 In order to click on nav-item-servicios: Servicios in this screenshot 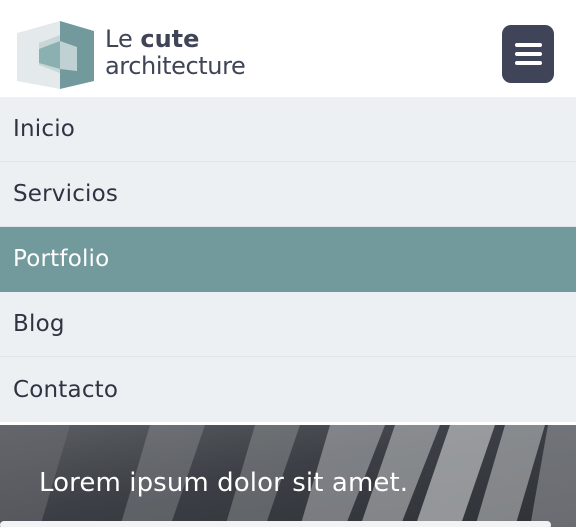, I will do `click(288, 194)`.